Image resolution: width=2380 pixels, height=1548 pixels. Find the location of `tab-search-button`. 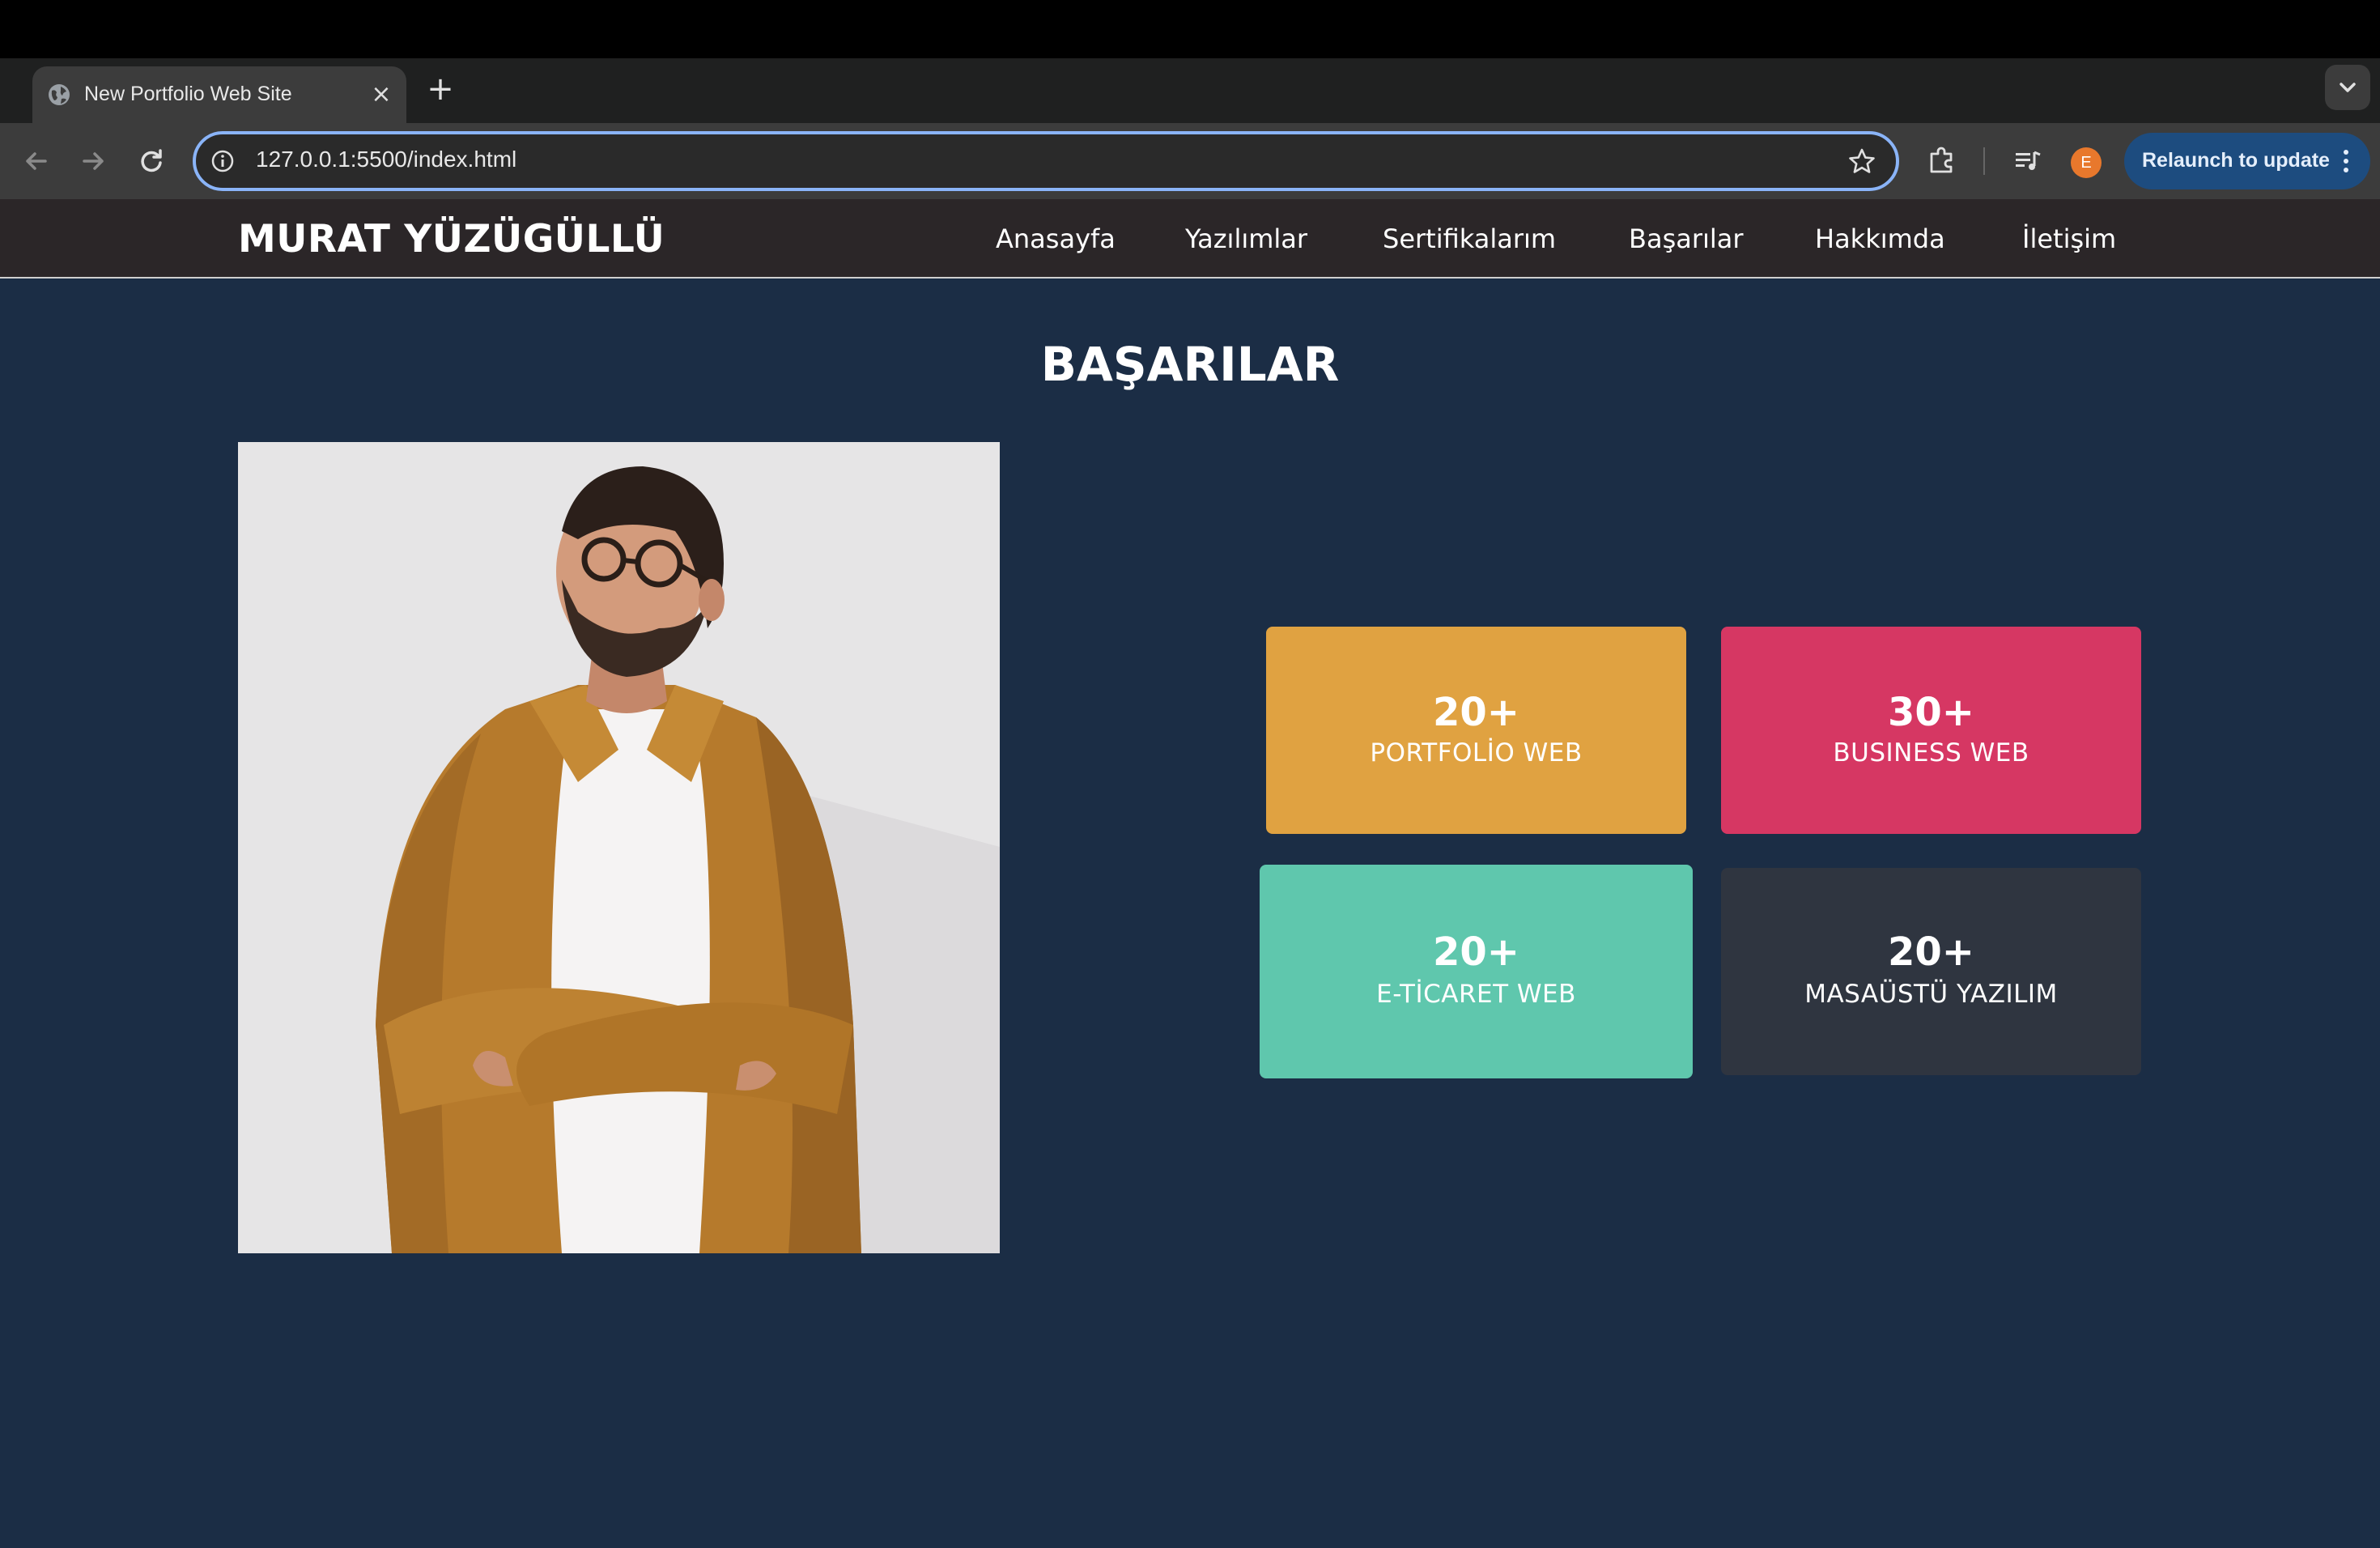

tab-search-button is located at coordinates (2347, 87).